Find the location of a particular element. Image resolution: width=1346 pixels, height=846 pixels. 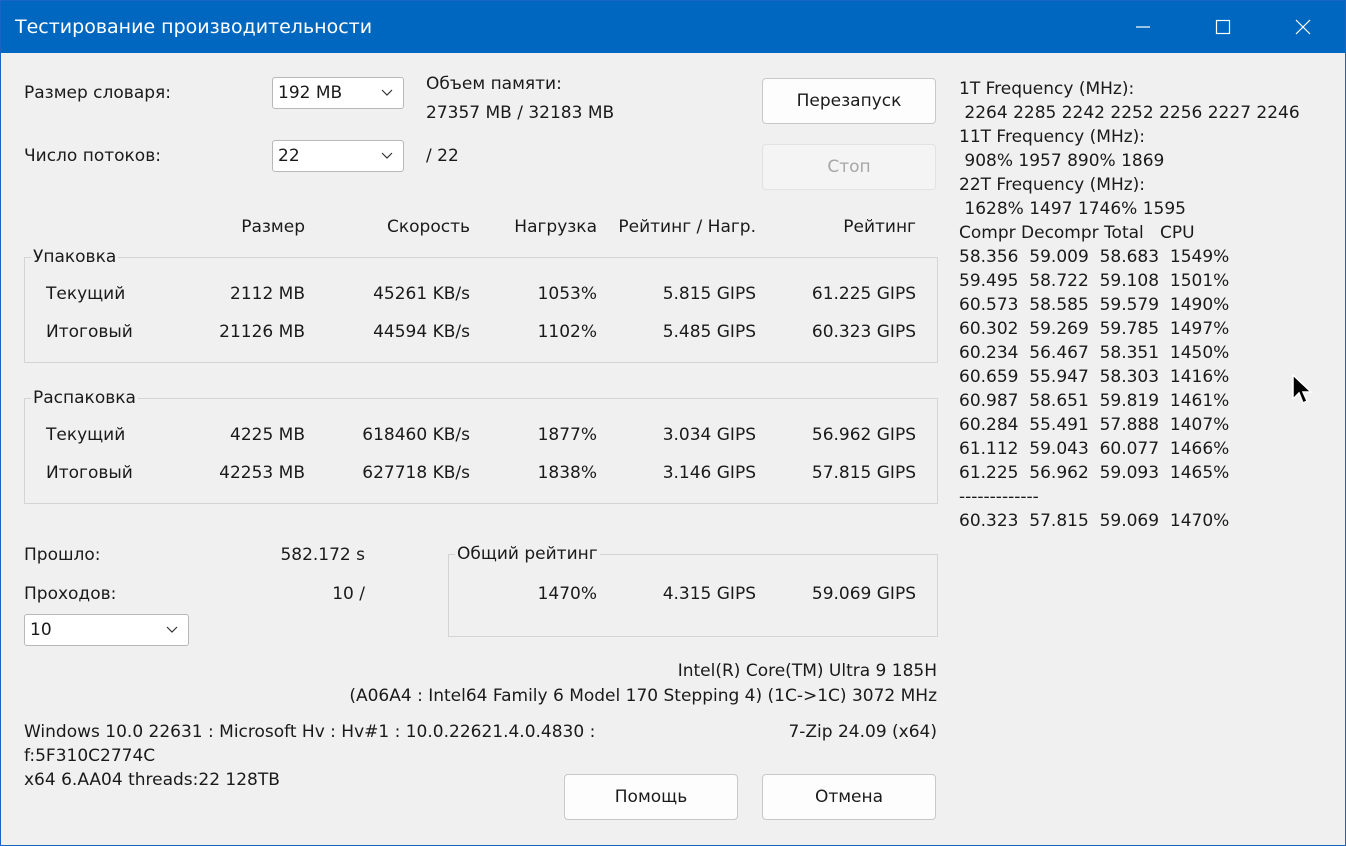

title-bar: Тестирование производительности is located at coordinates (673, 27).